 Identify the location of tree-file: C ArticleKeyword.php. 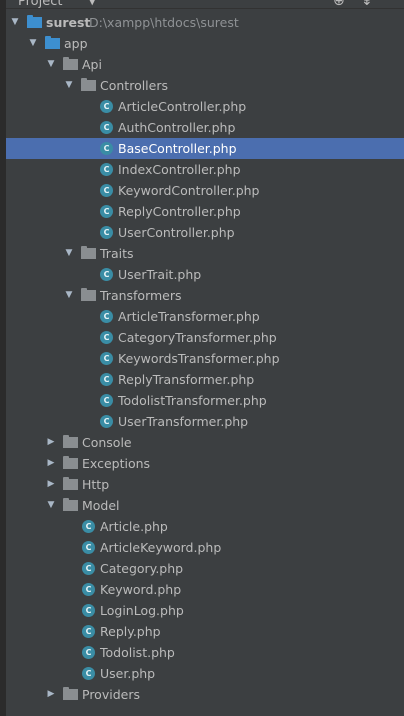
(205, 547).